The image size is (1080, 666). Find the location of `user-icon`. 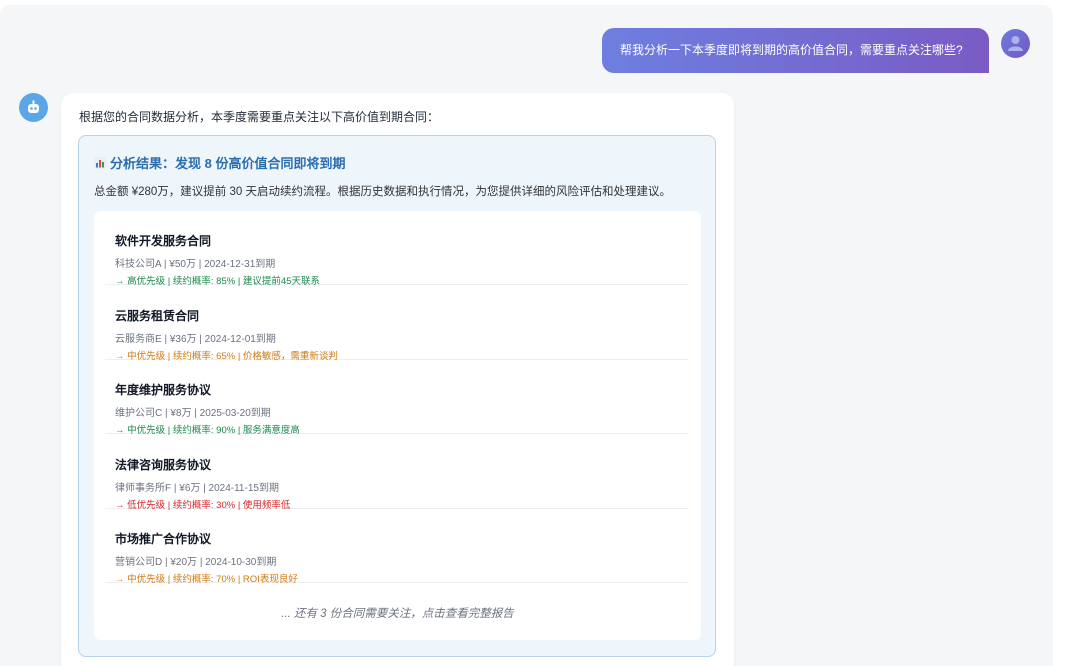

user-icon is located at coordinates (1015, 43).